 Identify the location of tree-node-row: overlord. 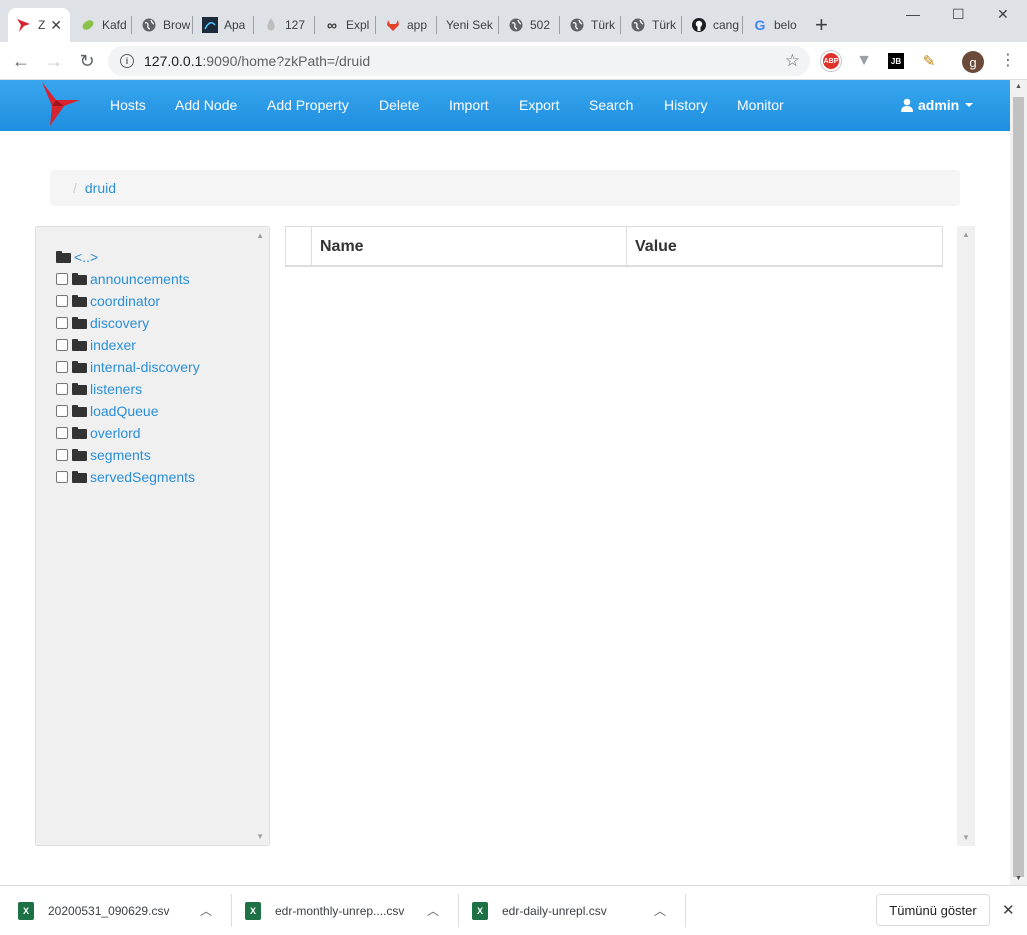
(98, 433).